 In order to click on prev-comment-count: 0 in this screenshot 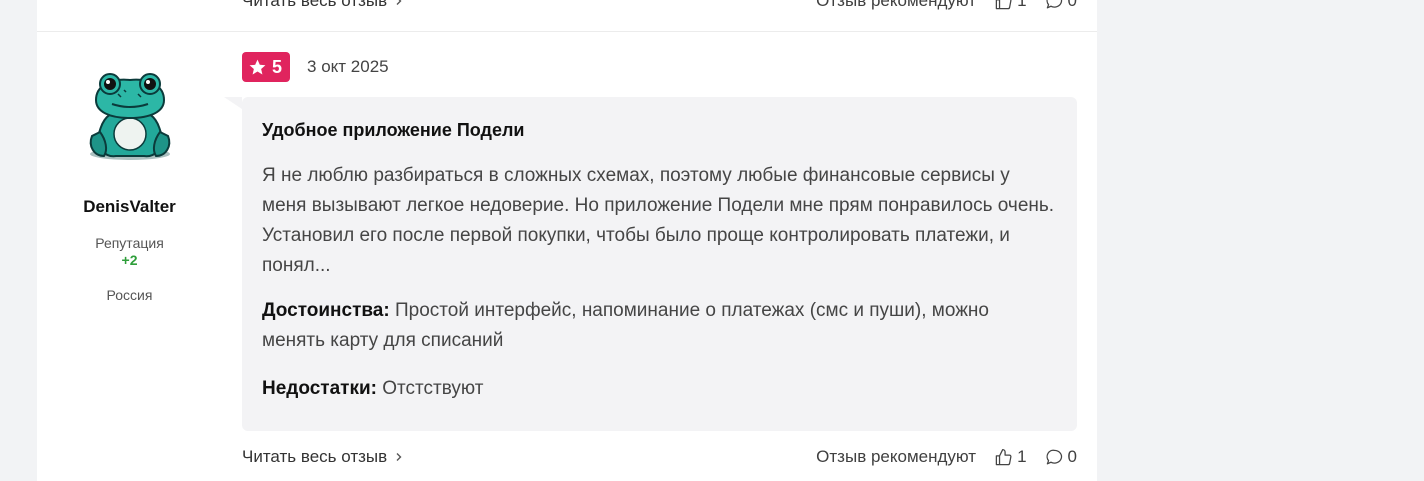, I will do `click(1072, 5)`.